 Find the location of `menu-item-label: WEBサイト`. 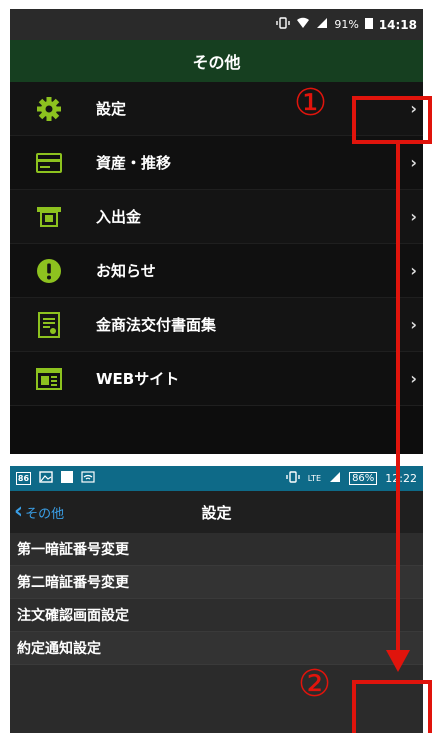

menu-item-label: WEBサイト is located at coordinates (138, 379).